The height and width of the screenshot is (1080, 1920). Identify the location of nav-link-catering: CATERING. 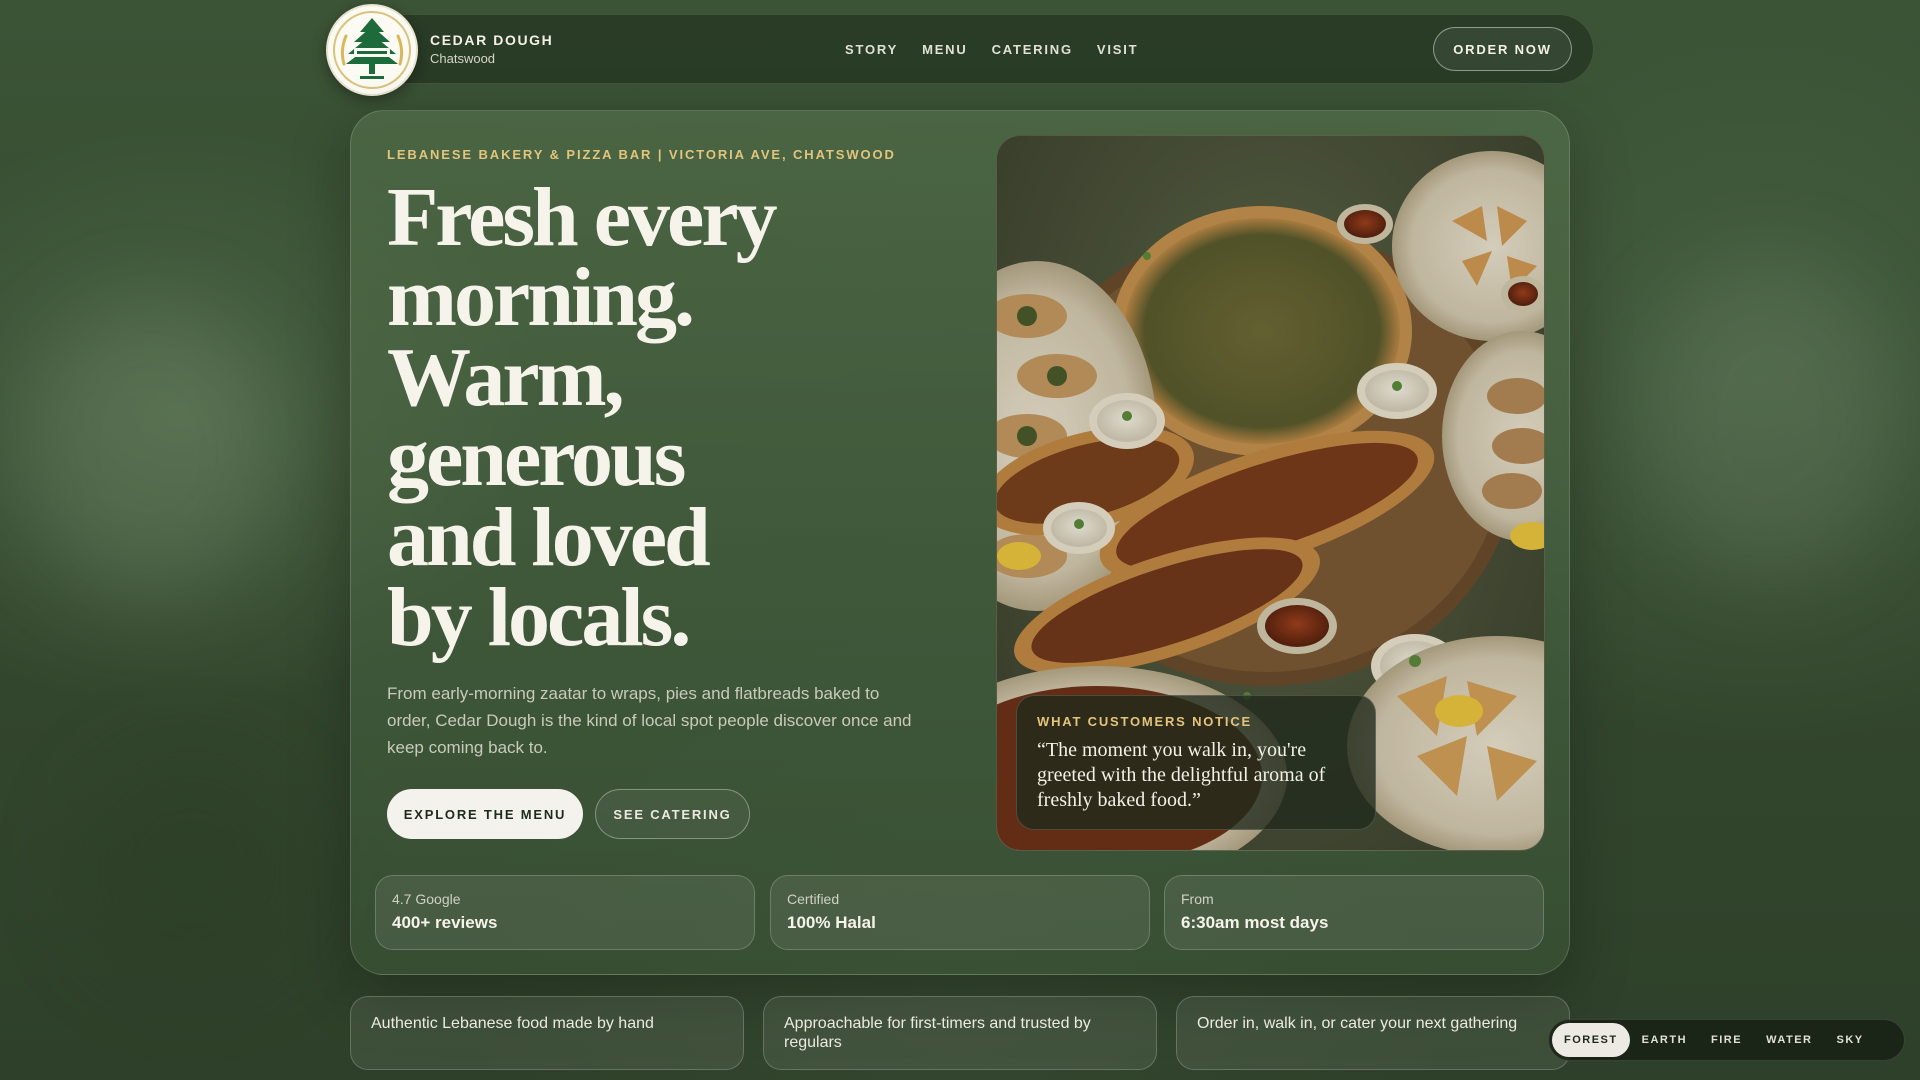
(1032, 49).